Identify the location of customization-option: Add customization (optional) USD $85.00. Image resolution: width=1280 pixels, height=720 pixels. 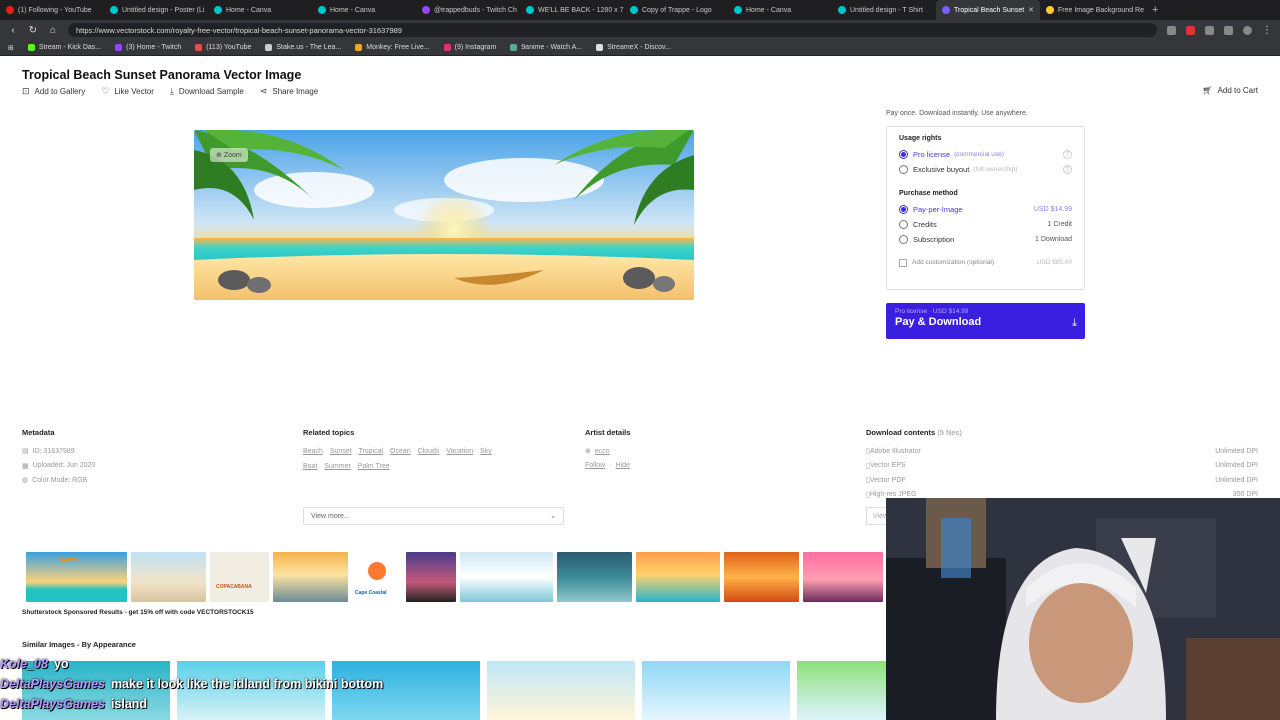
(985, 262).